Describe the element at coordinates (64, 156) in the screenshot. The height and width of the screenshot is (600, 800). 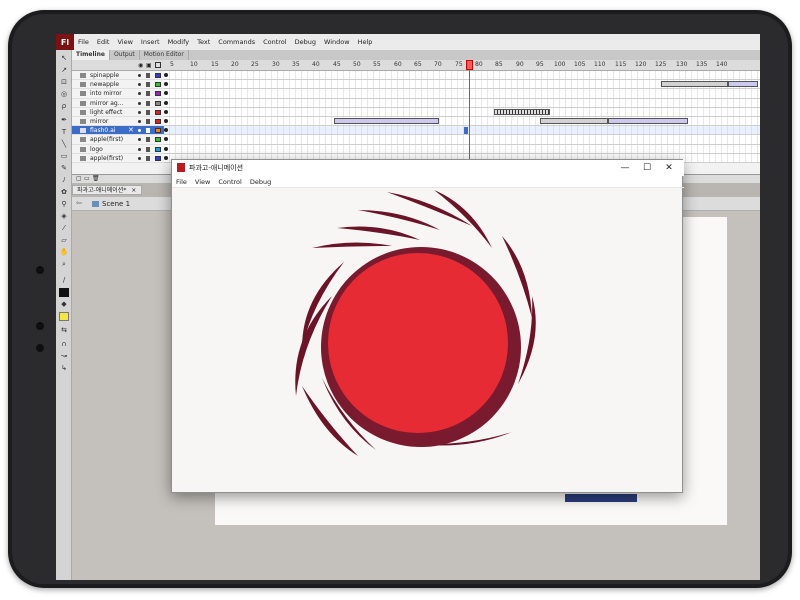
I see `rectangle-tool-icon: ▭` at that location.